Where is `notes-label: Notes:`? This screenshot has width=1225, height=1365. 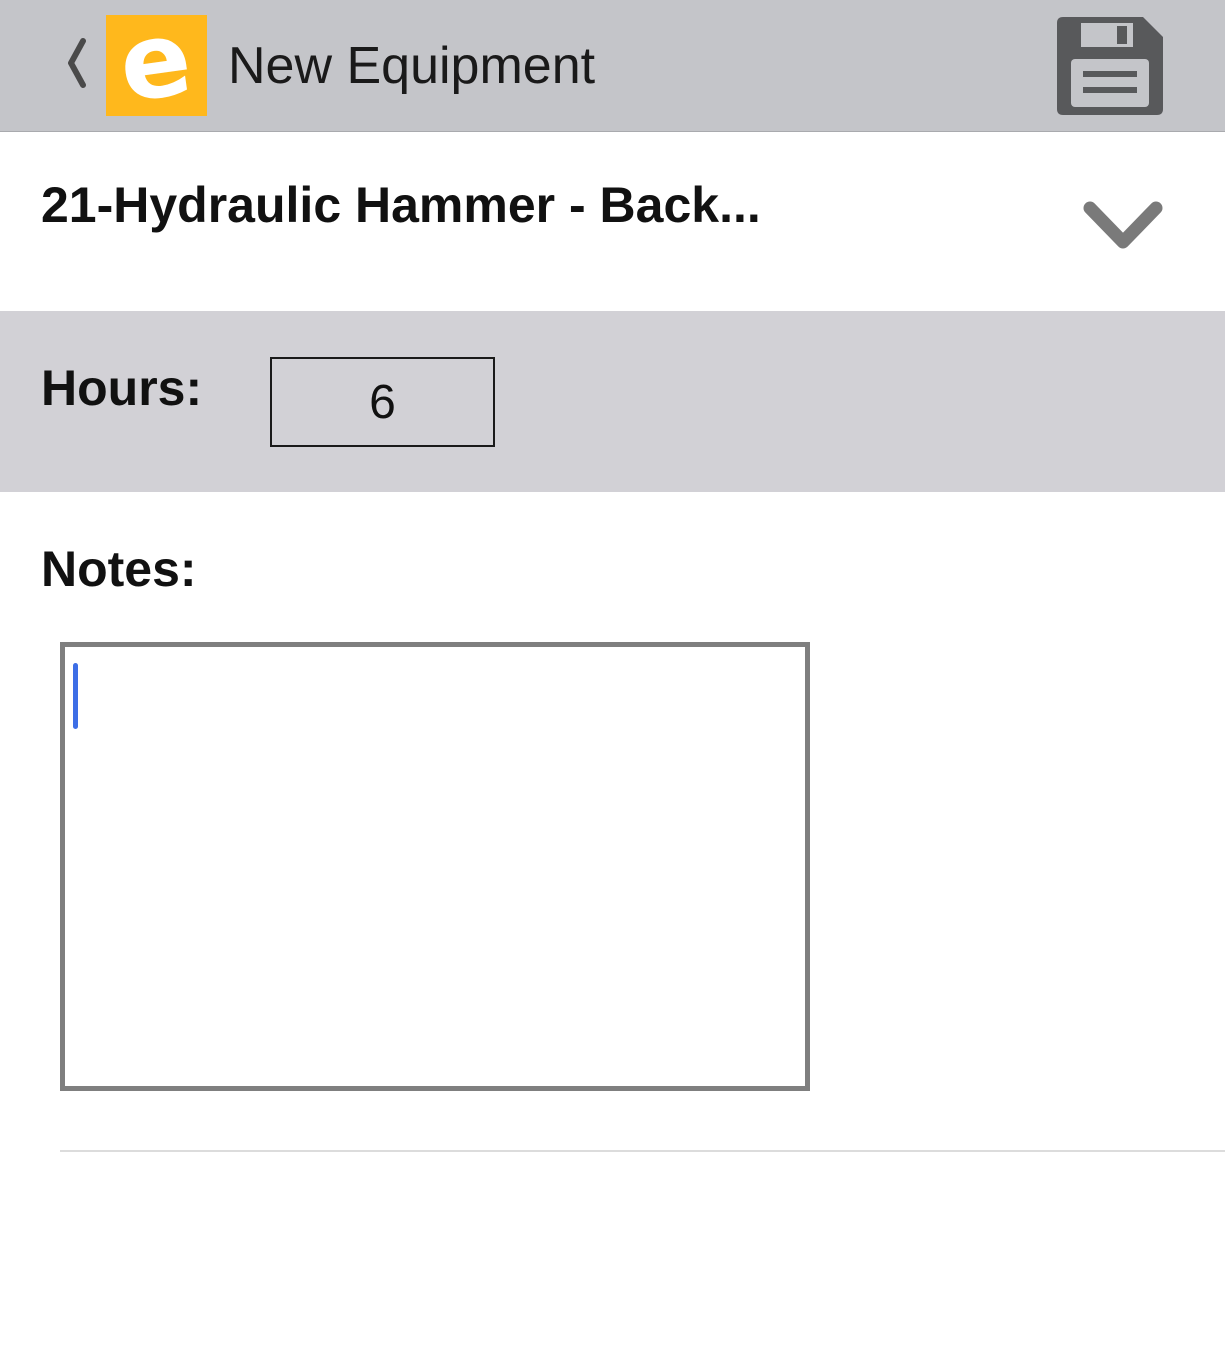 notes-label: Notes: is located at coordinates (119, 569).